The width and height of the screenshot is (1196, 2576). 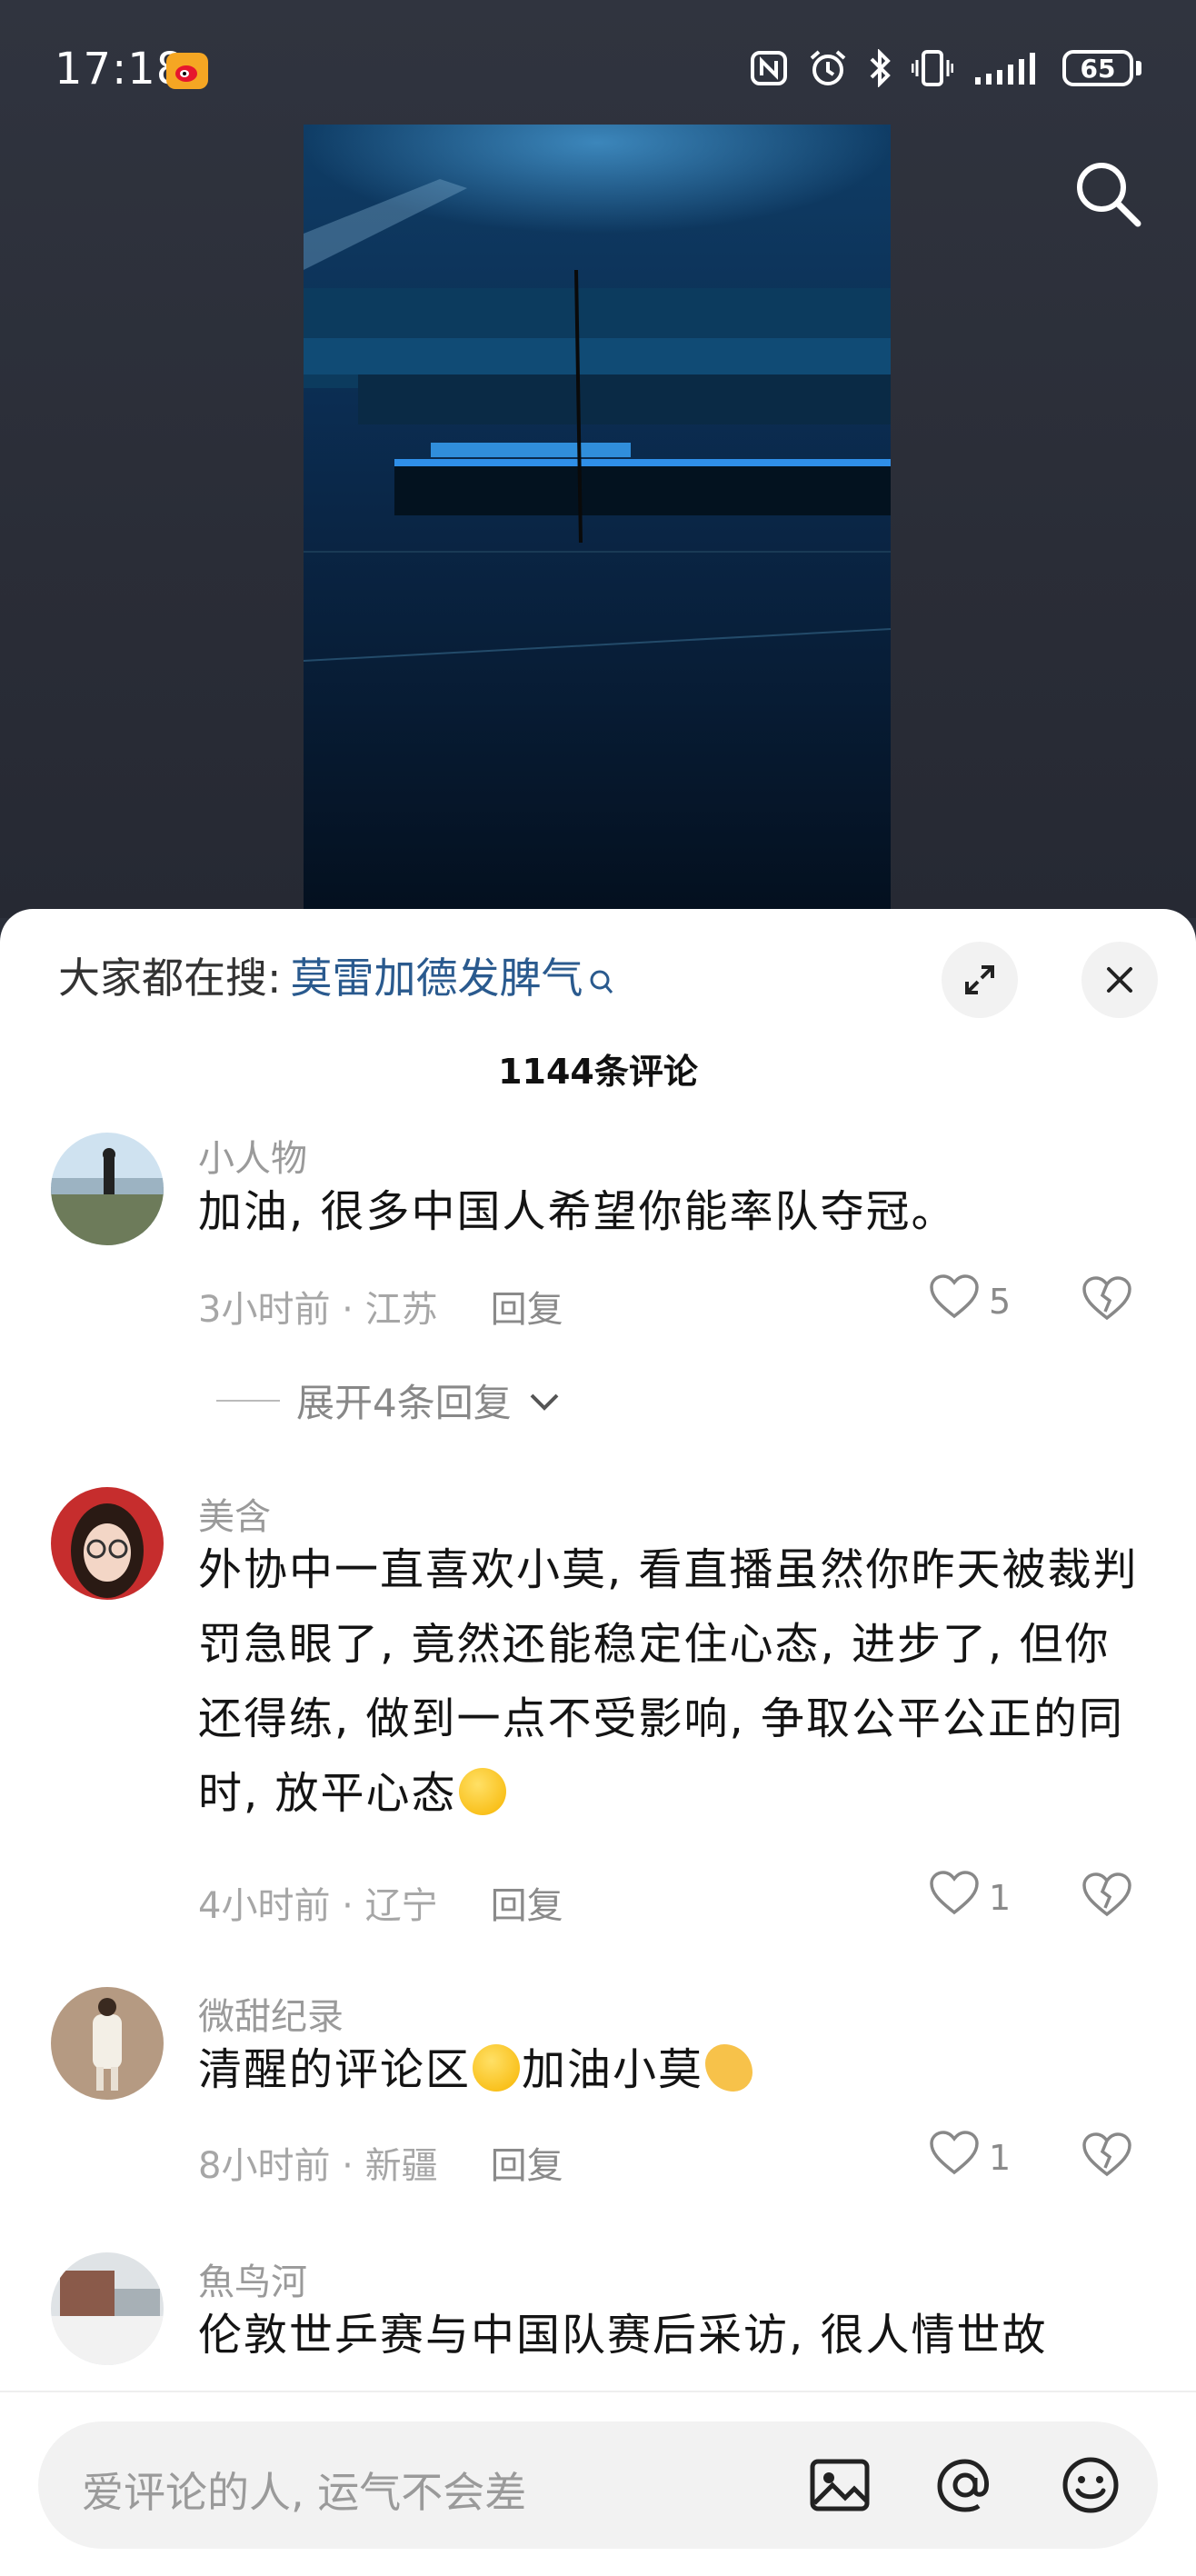 What do you see at coordinates (401, 1906) in the screenshot?
I see `comment-location: 辽宁` at bounding box center [401, 1906].